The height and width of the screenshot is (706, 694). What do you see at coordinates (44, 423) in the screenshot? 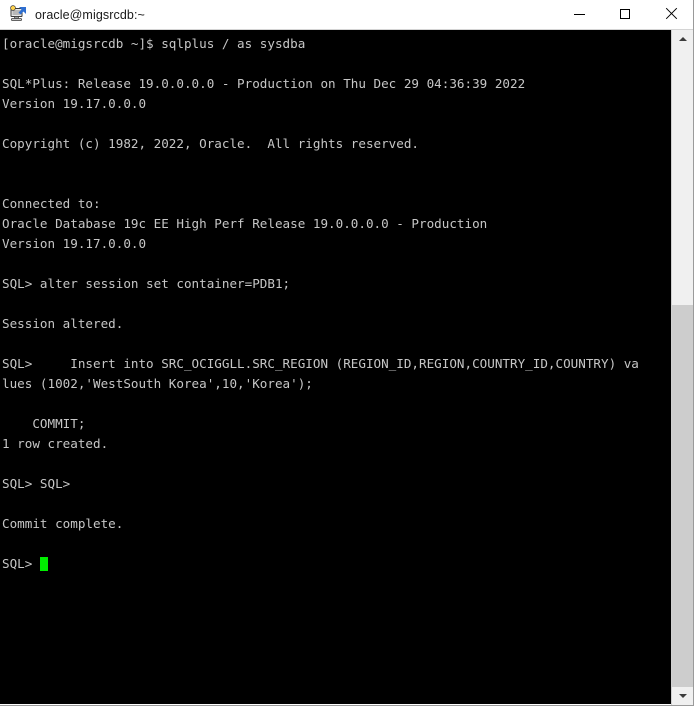
I see `terminal-line: COMMIT;` at bounding box center [44, 423].